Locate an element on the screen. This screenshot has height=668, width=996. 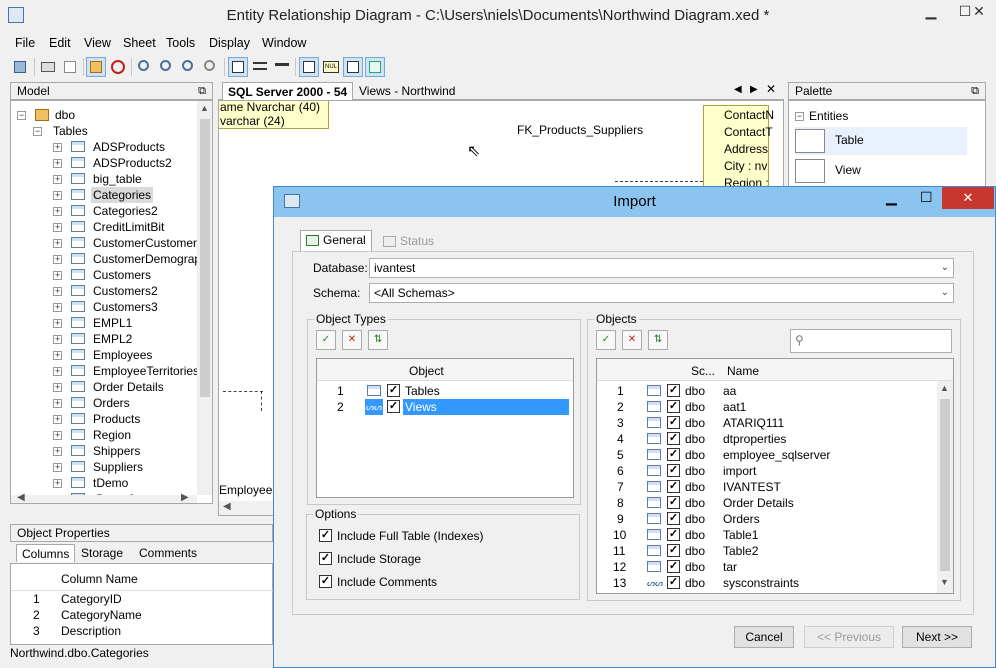
object-row: 5 ✓ dbo employee_sqlserver is located at coordinates (767, 455).